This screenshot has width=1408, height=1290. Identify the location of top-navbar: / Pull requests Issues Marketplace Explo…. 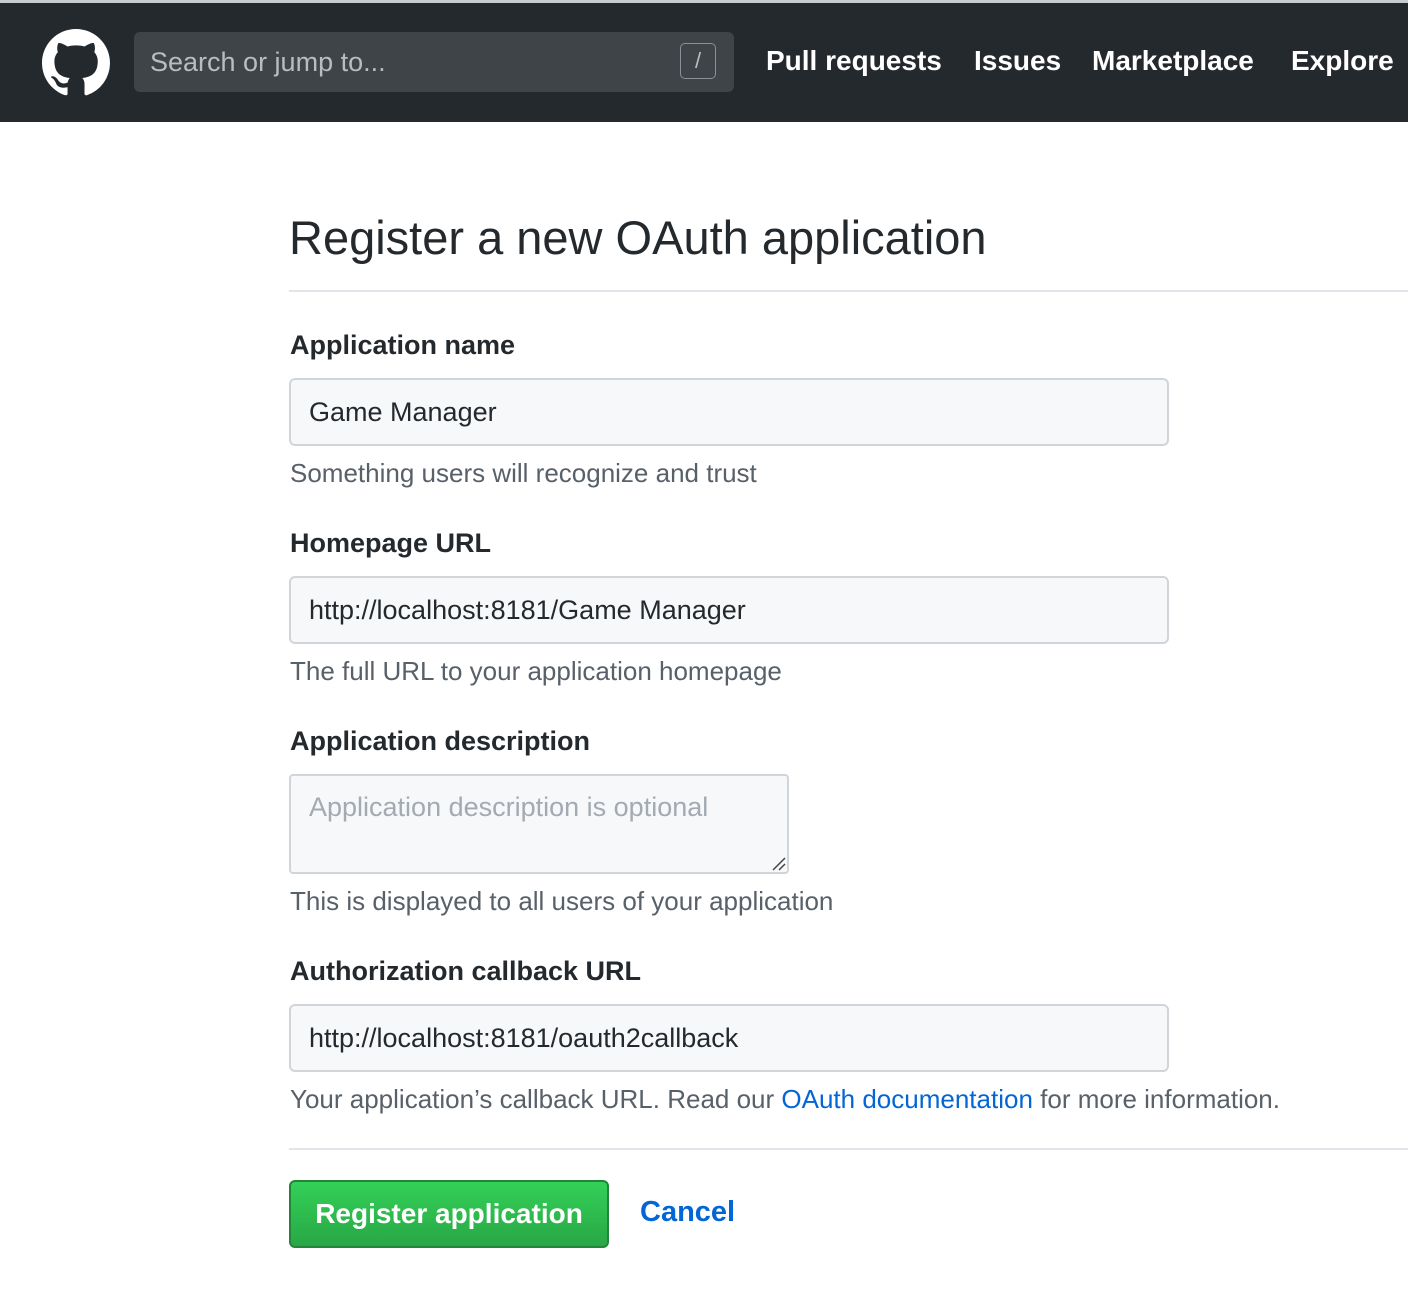
(704, 61).